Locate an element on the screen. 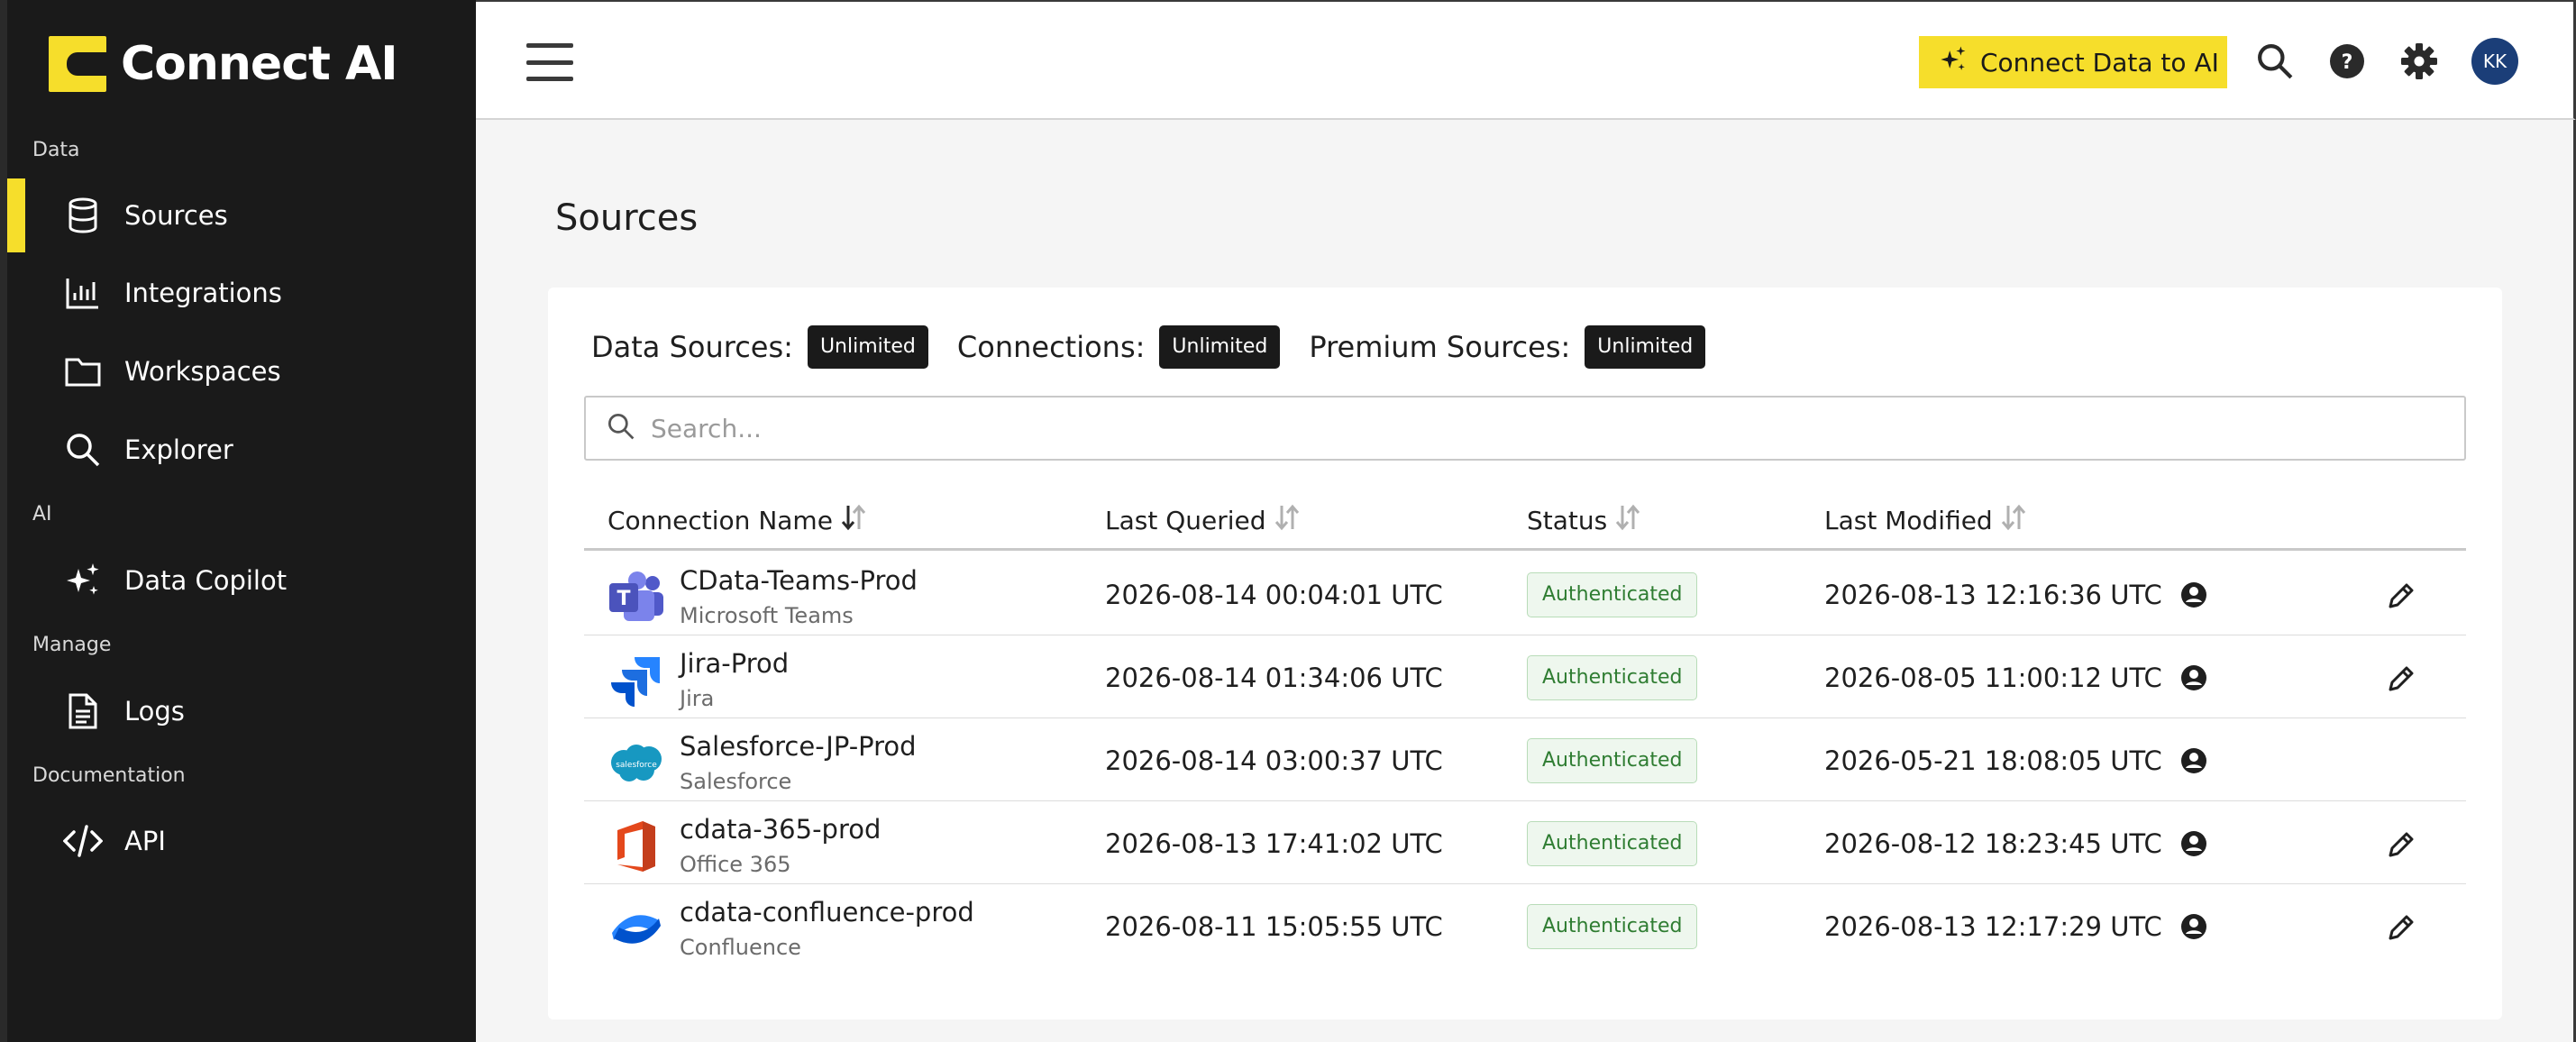  sidebar-item-api: API is located at coordinates (241, 841).